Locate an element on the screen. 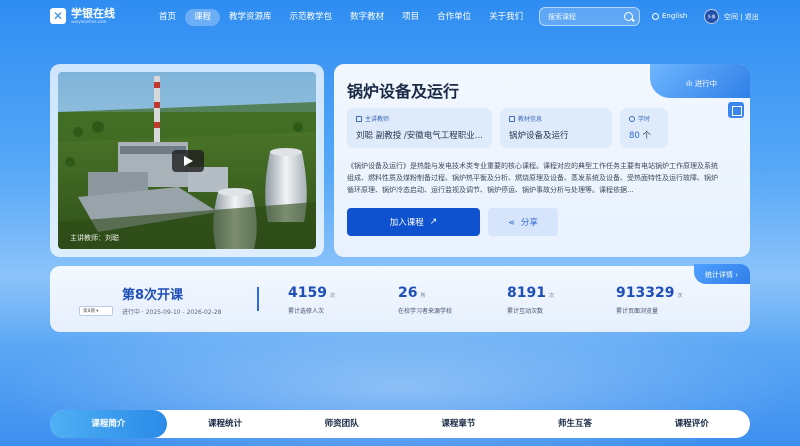 Image resolution: width=800 pixels, height=446 pixels. globe-icon is located at coordinates (655, 16).